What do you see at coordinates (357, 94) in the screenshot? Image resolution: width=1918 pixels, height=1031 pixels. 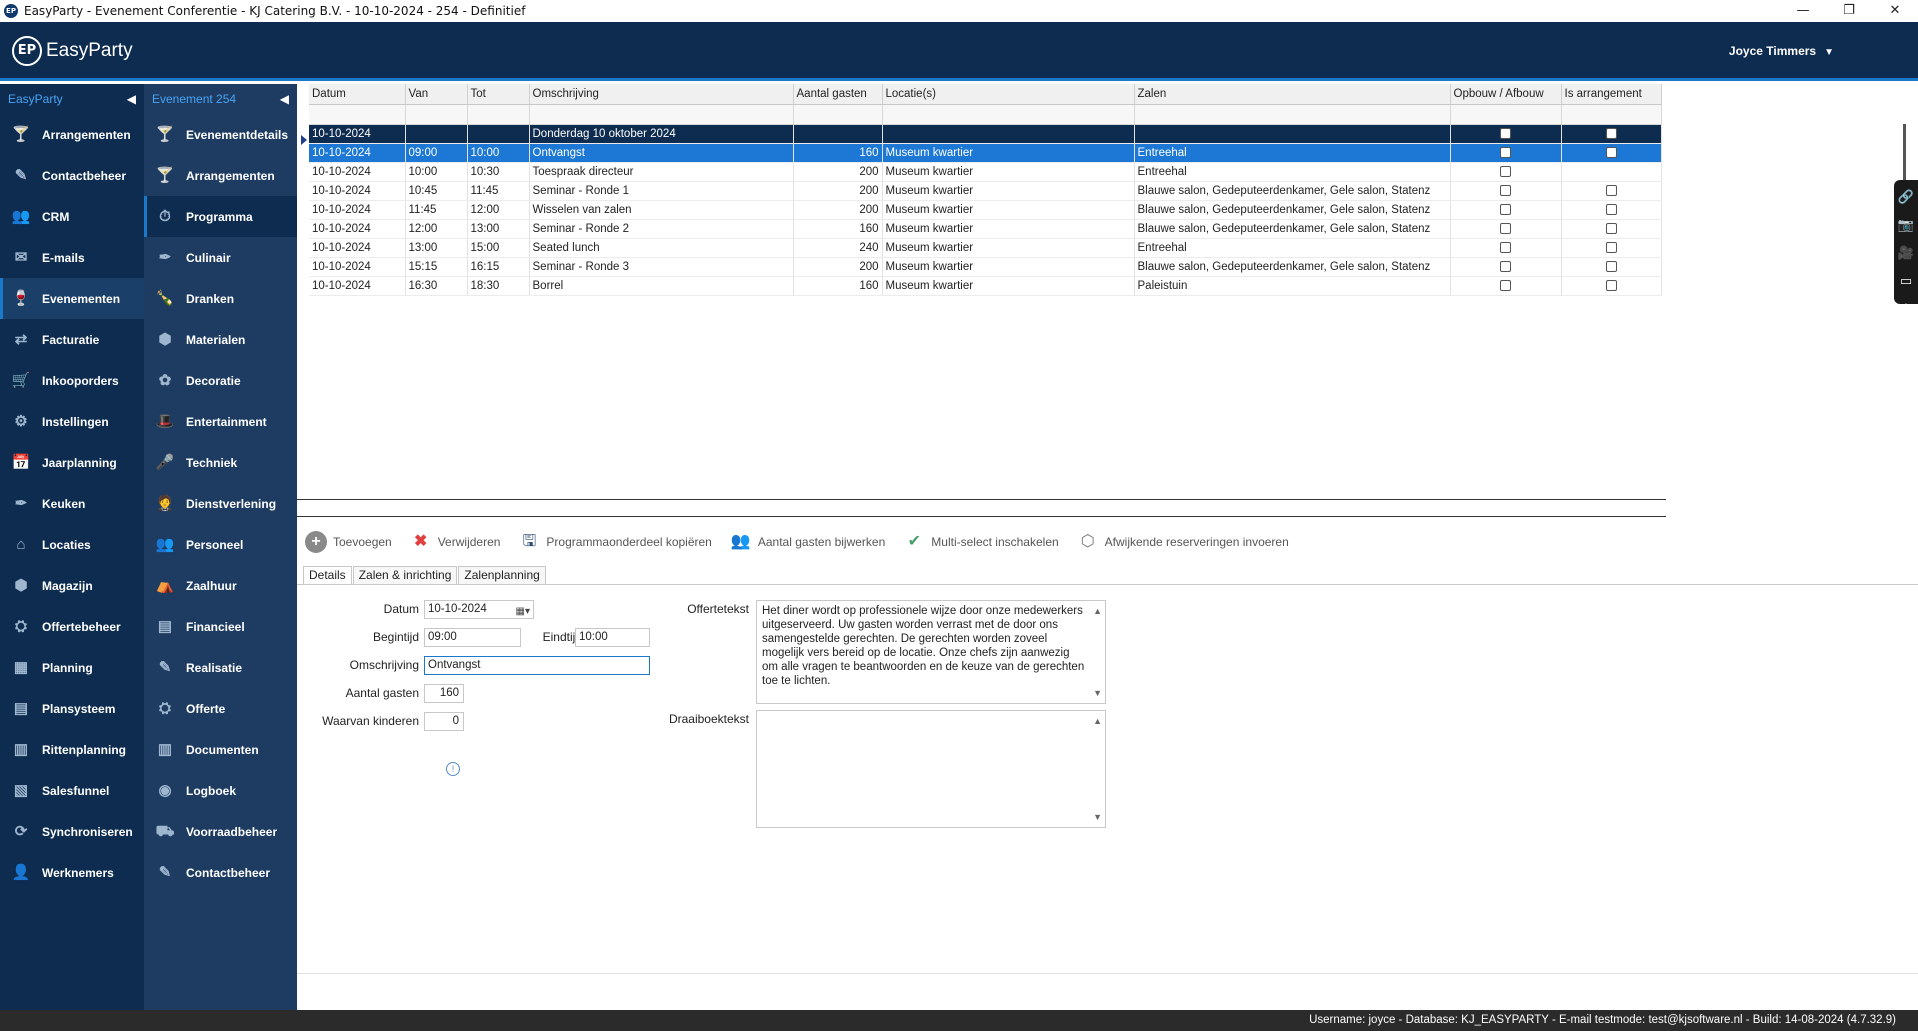 I see `column-header-datum: Datum` at bounding box center [357, 94].